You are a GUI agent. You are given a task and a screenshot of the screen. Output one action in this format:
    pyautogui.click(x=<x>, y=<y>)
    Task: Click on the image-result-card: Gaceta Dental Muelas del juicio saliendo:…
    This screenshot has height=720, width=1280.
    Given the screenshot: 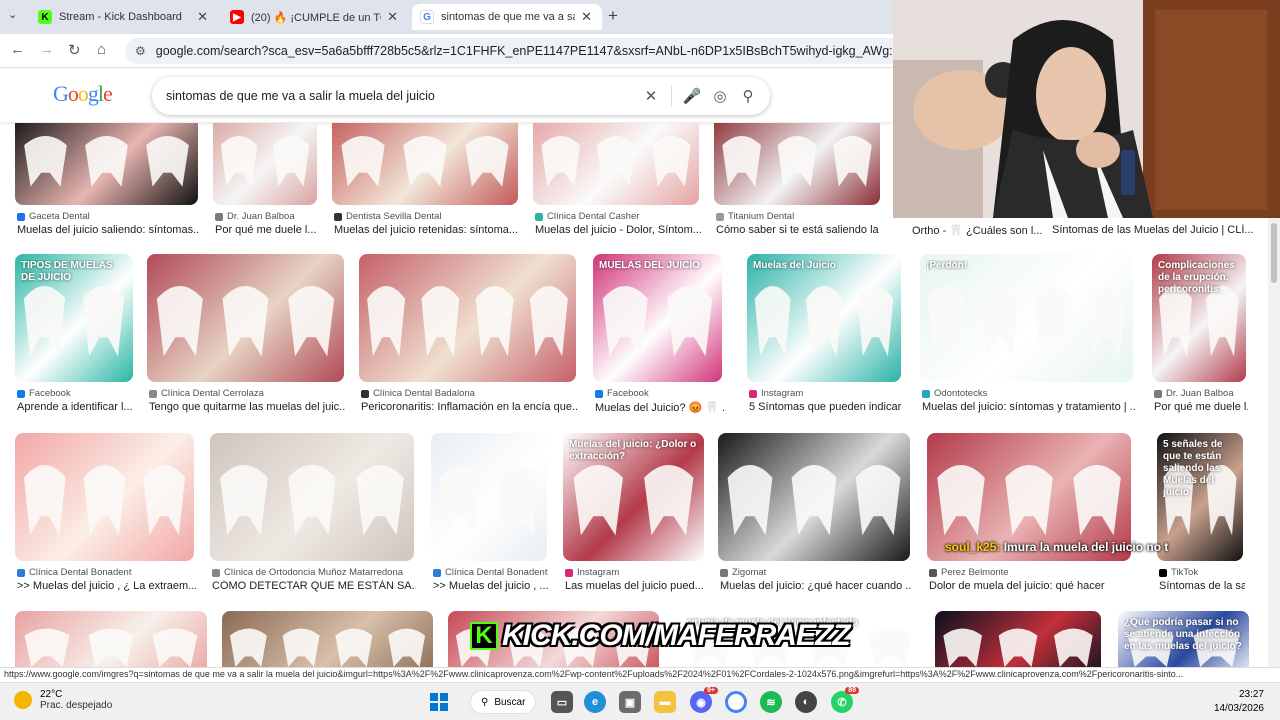 What is the action you would take?
    pyautogui.click(x=107, y=189)
    